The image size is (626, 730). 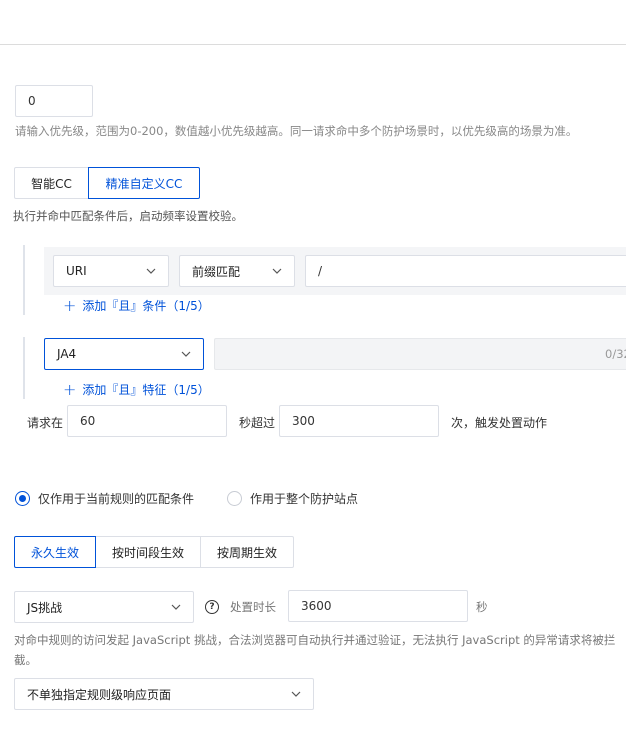 What do you see at coordinates (234, 498) in the screenshot?
I see `radio-unchecked-icon` at bounding box center [234, 498].